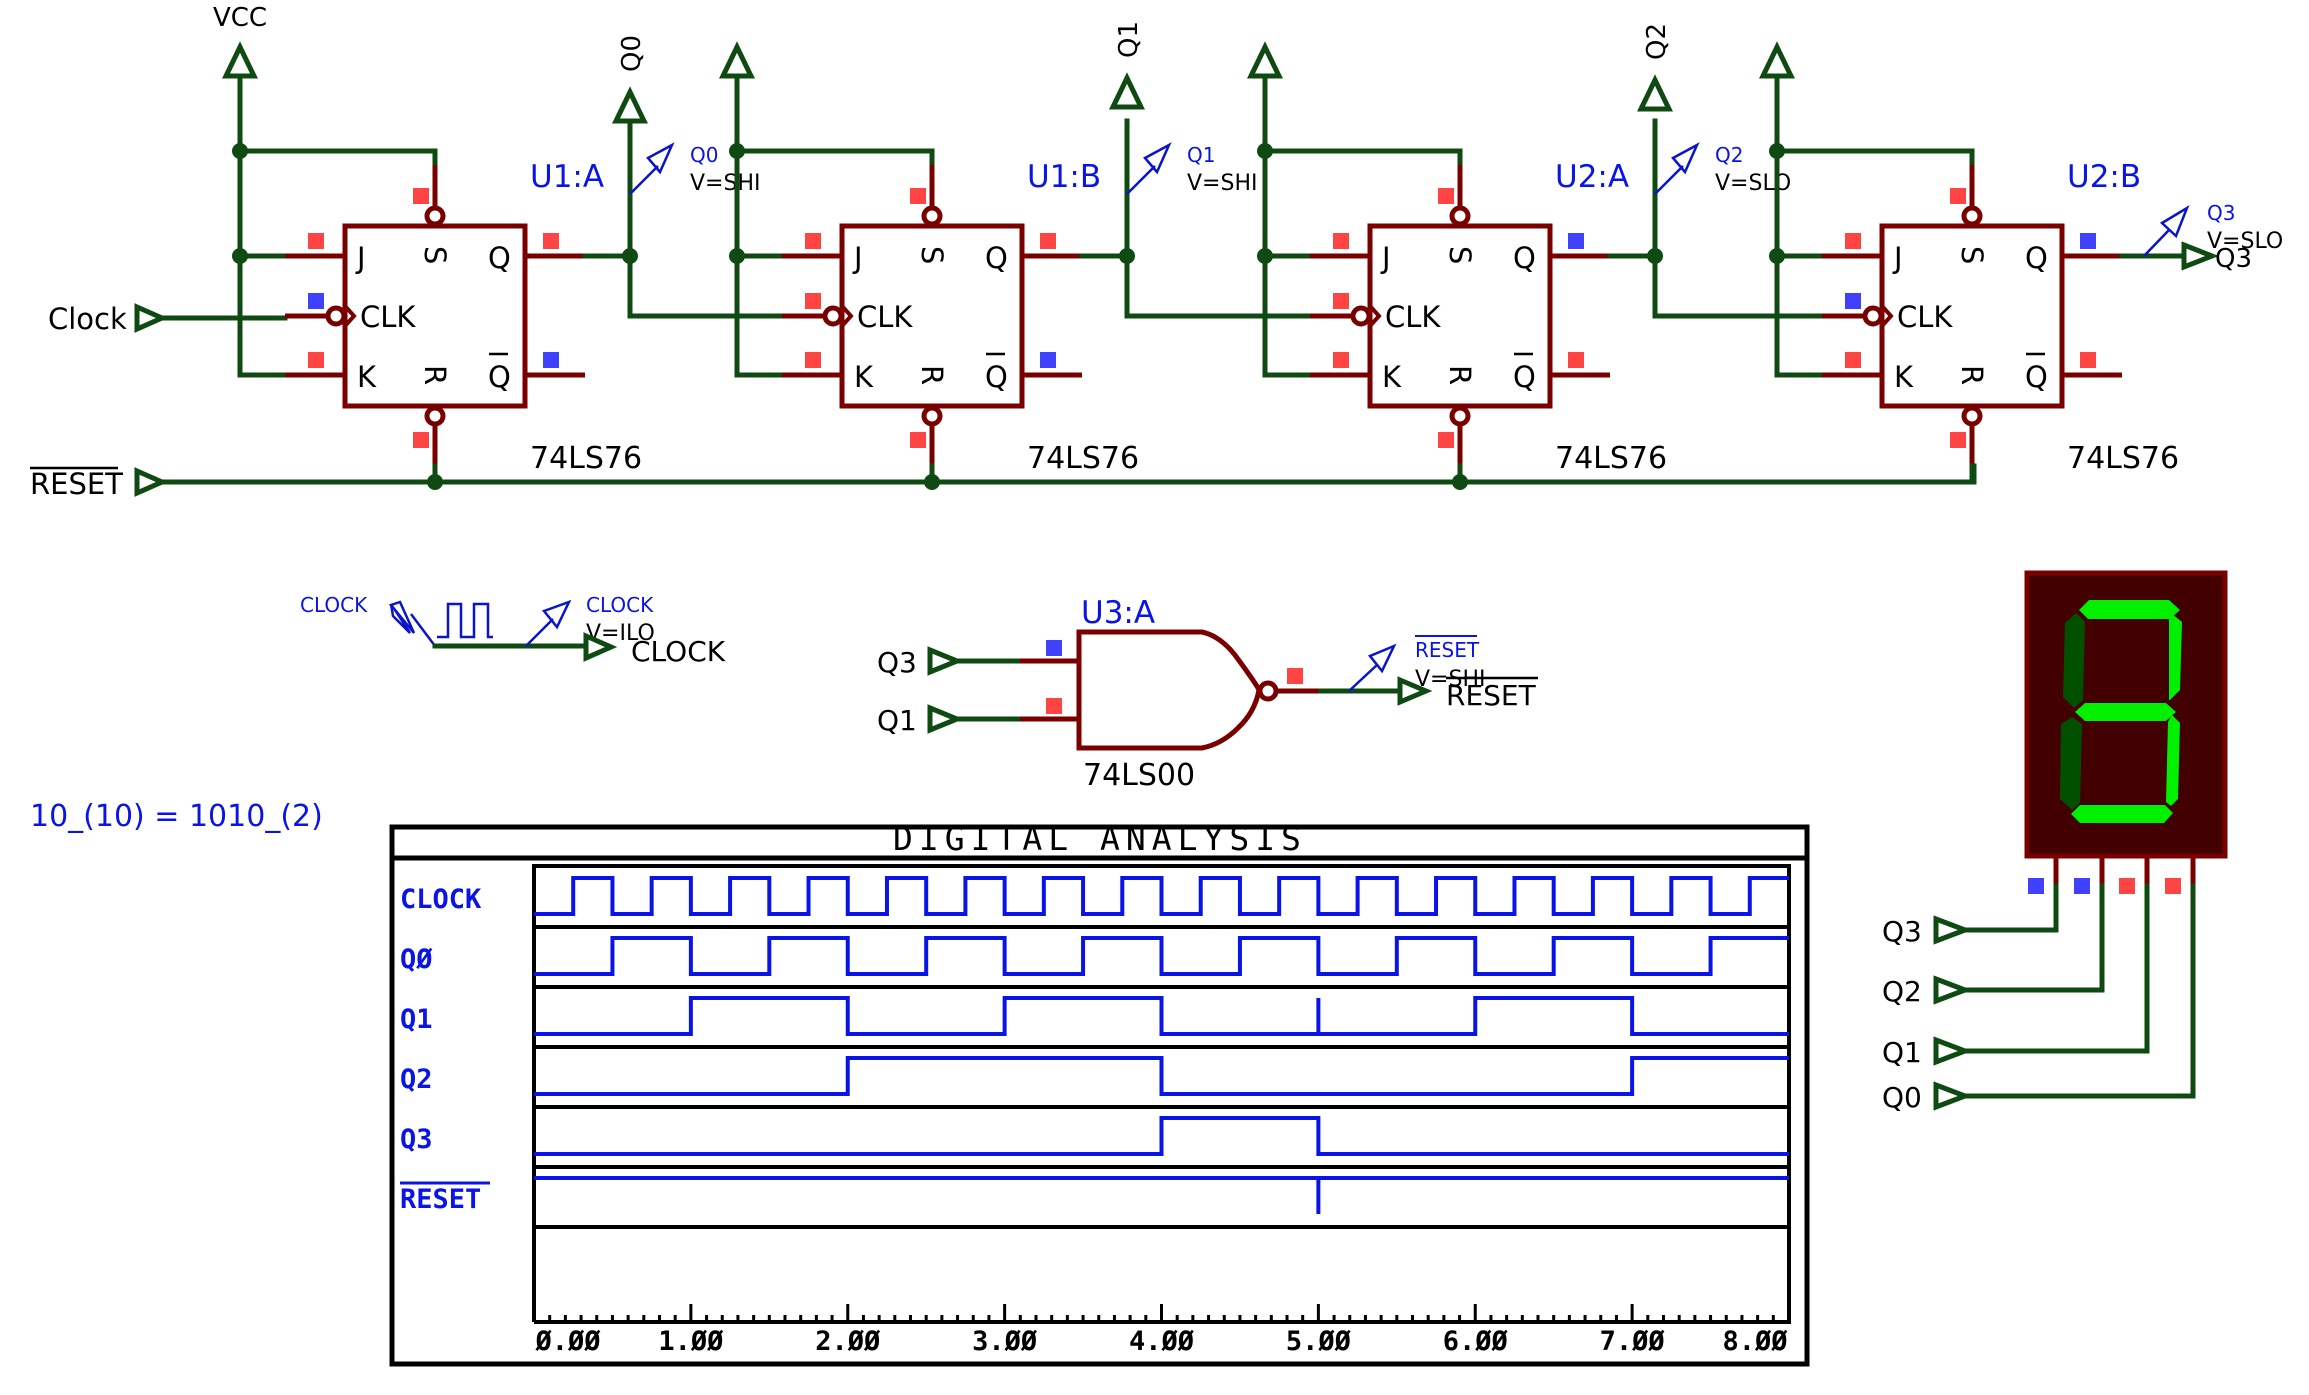  Describe the element at coordinates (416, 1139) in the screenshot. I see `signal-label: Q3` at that location.